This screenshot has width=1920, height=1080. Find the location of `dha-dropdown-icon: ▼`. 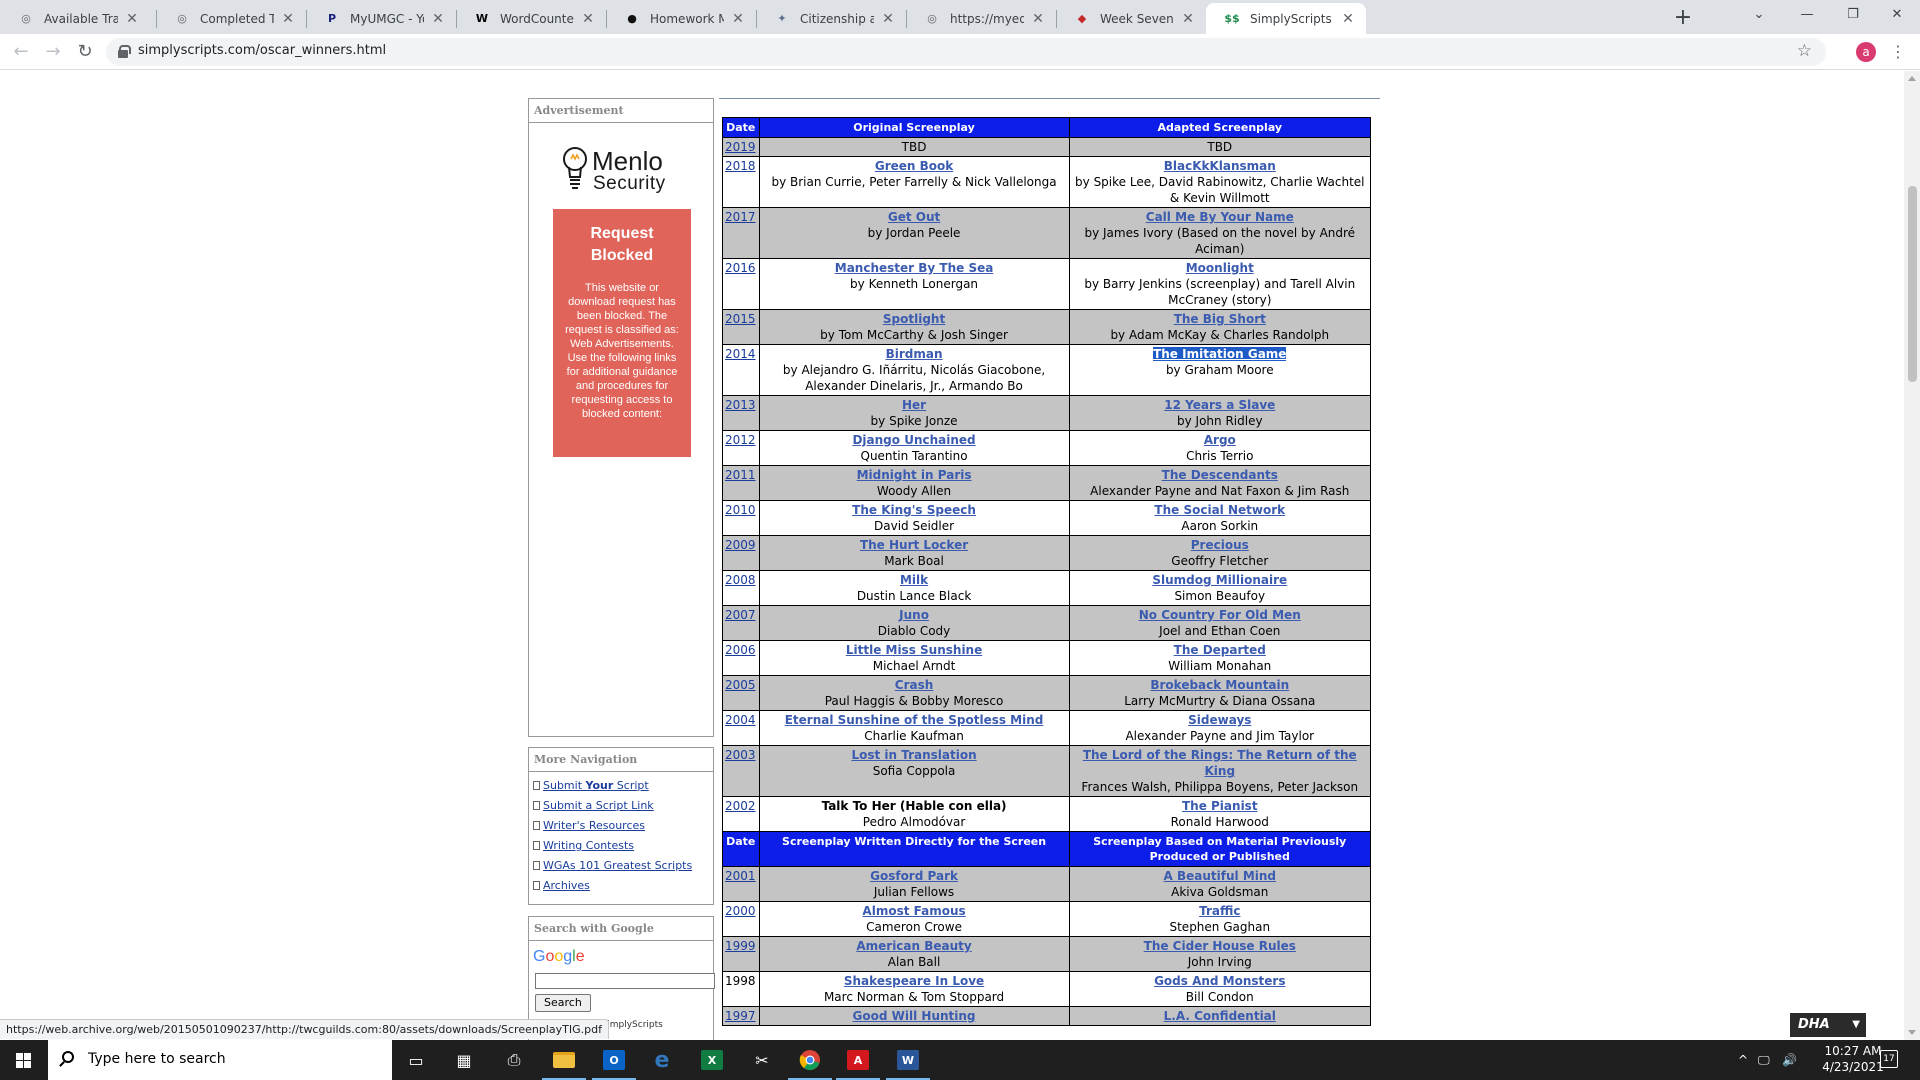

dha-dropdown-icon: ▼ is located at coordinates (1856, 1025).